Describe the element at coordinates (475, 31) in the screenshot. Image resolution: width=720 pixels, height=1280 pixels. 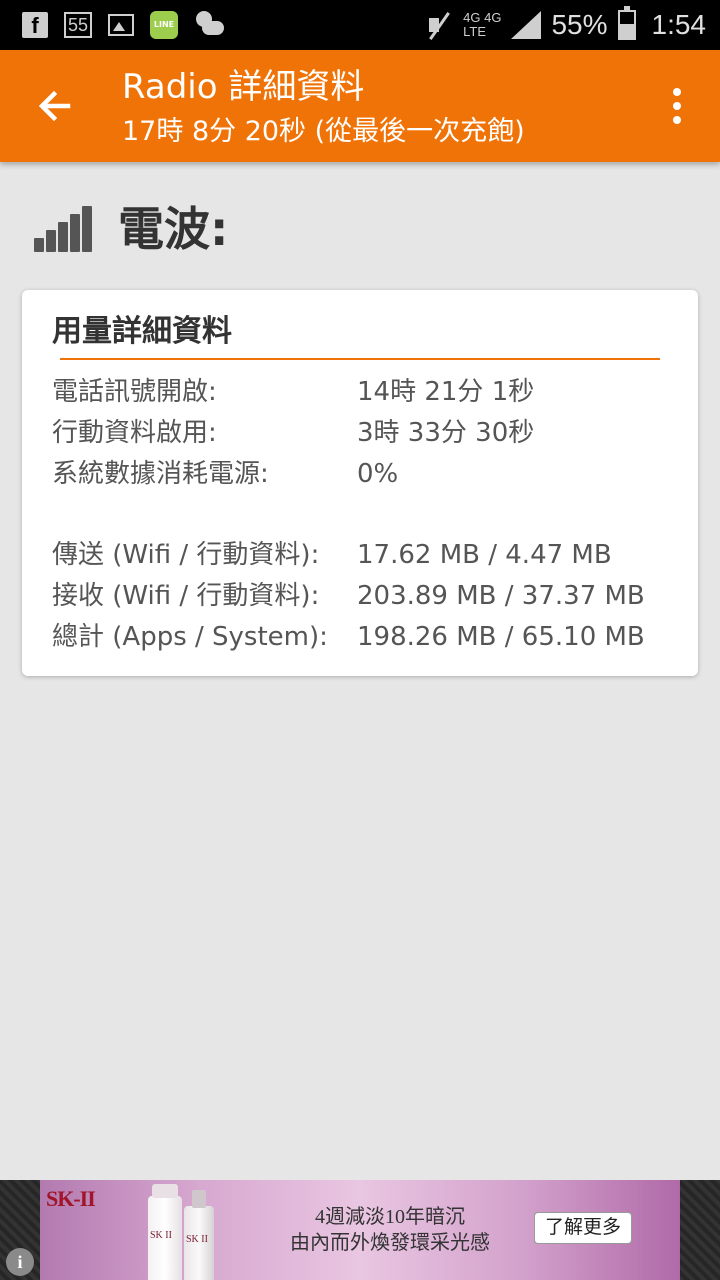
I see `network-type-bottom: LTE` at that location.